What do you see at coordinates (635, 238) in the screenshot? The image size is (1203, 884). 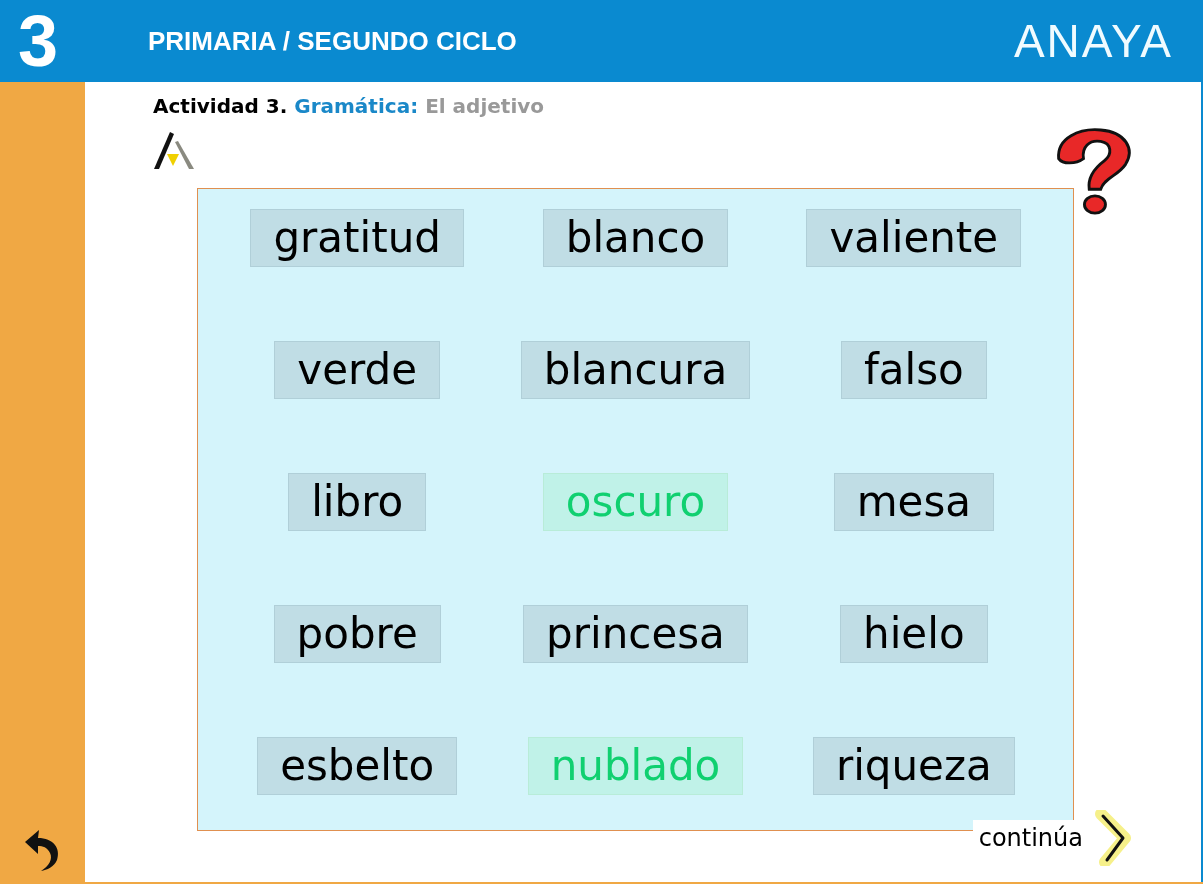 I see `word-tile: blanco` at bounding box center [635, 238].